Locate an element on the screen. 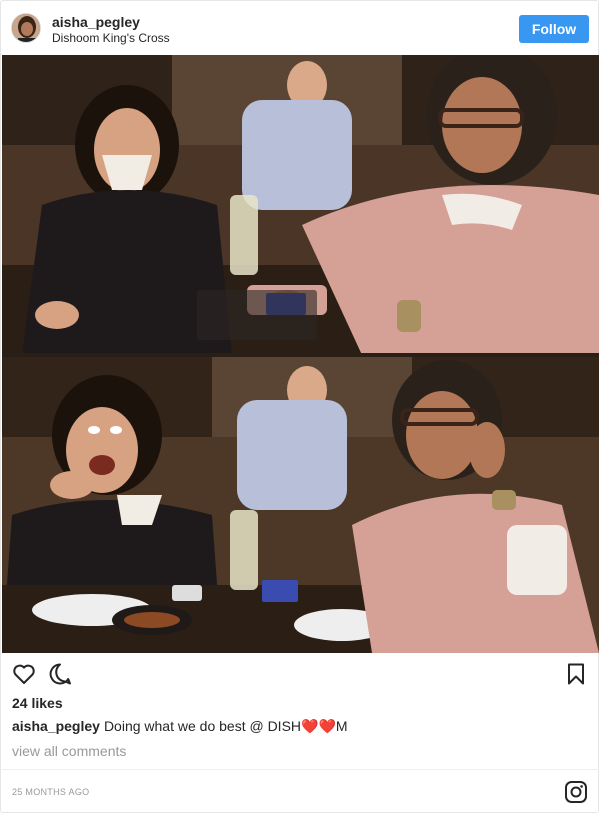 The image size is (599, 825). avatar is located at coordinates (26, 28).